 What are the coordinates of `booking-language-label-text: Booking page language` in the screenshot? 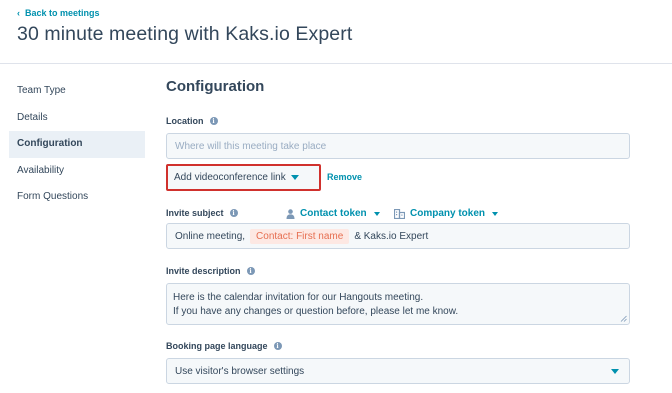 It's located at (217, 346).